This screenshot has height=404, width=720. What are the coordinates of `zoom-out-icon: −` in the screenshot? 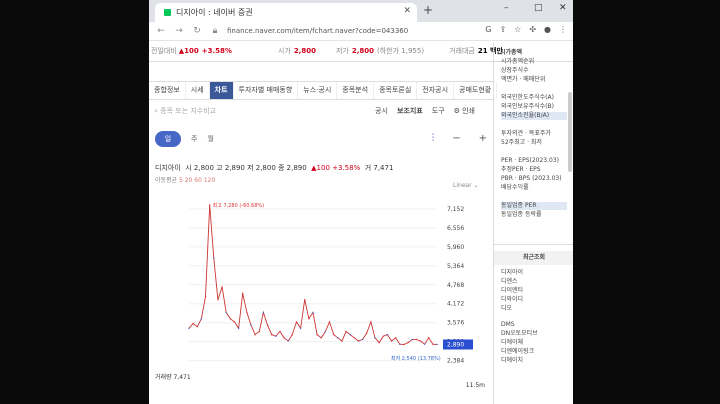 It's located at (456, 138).